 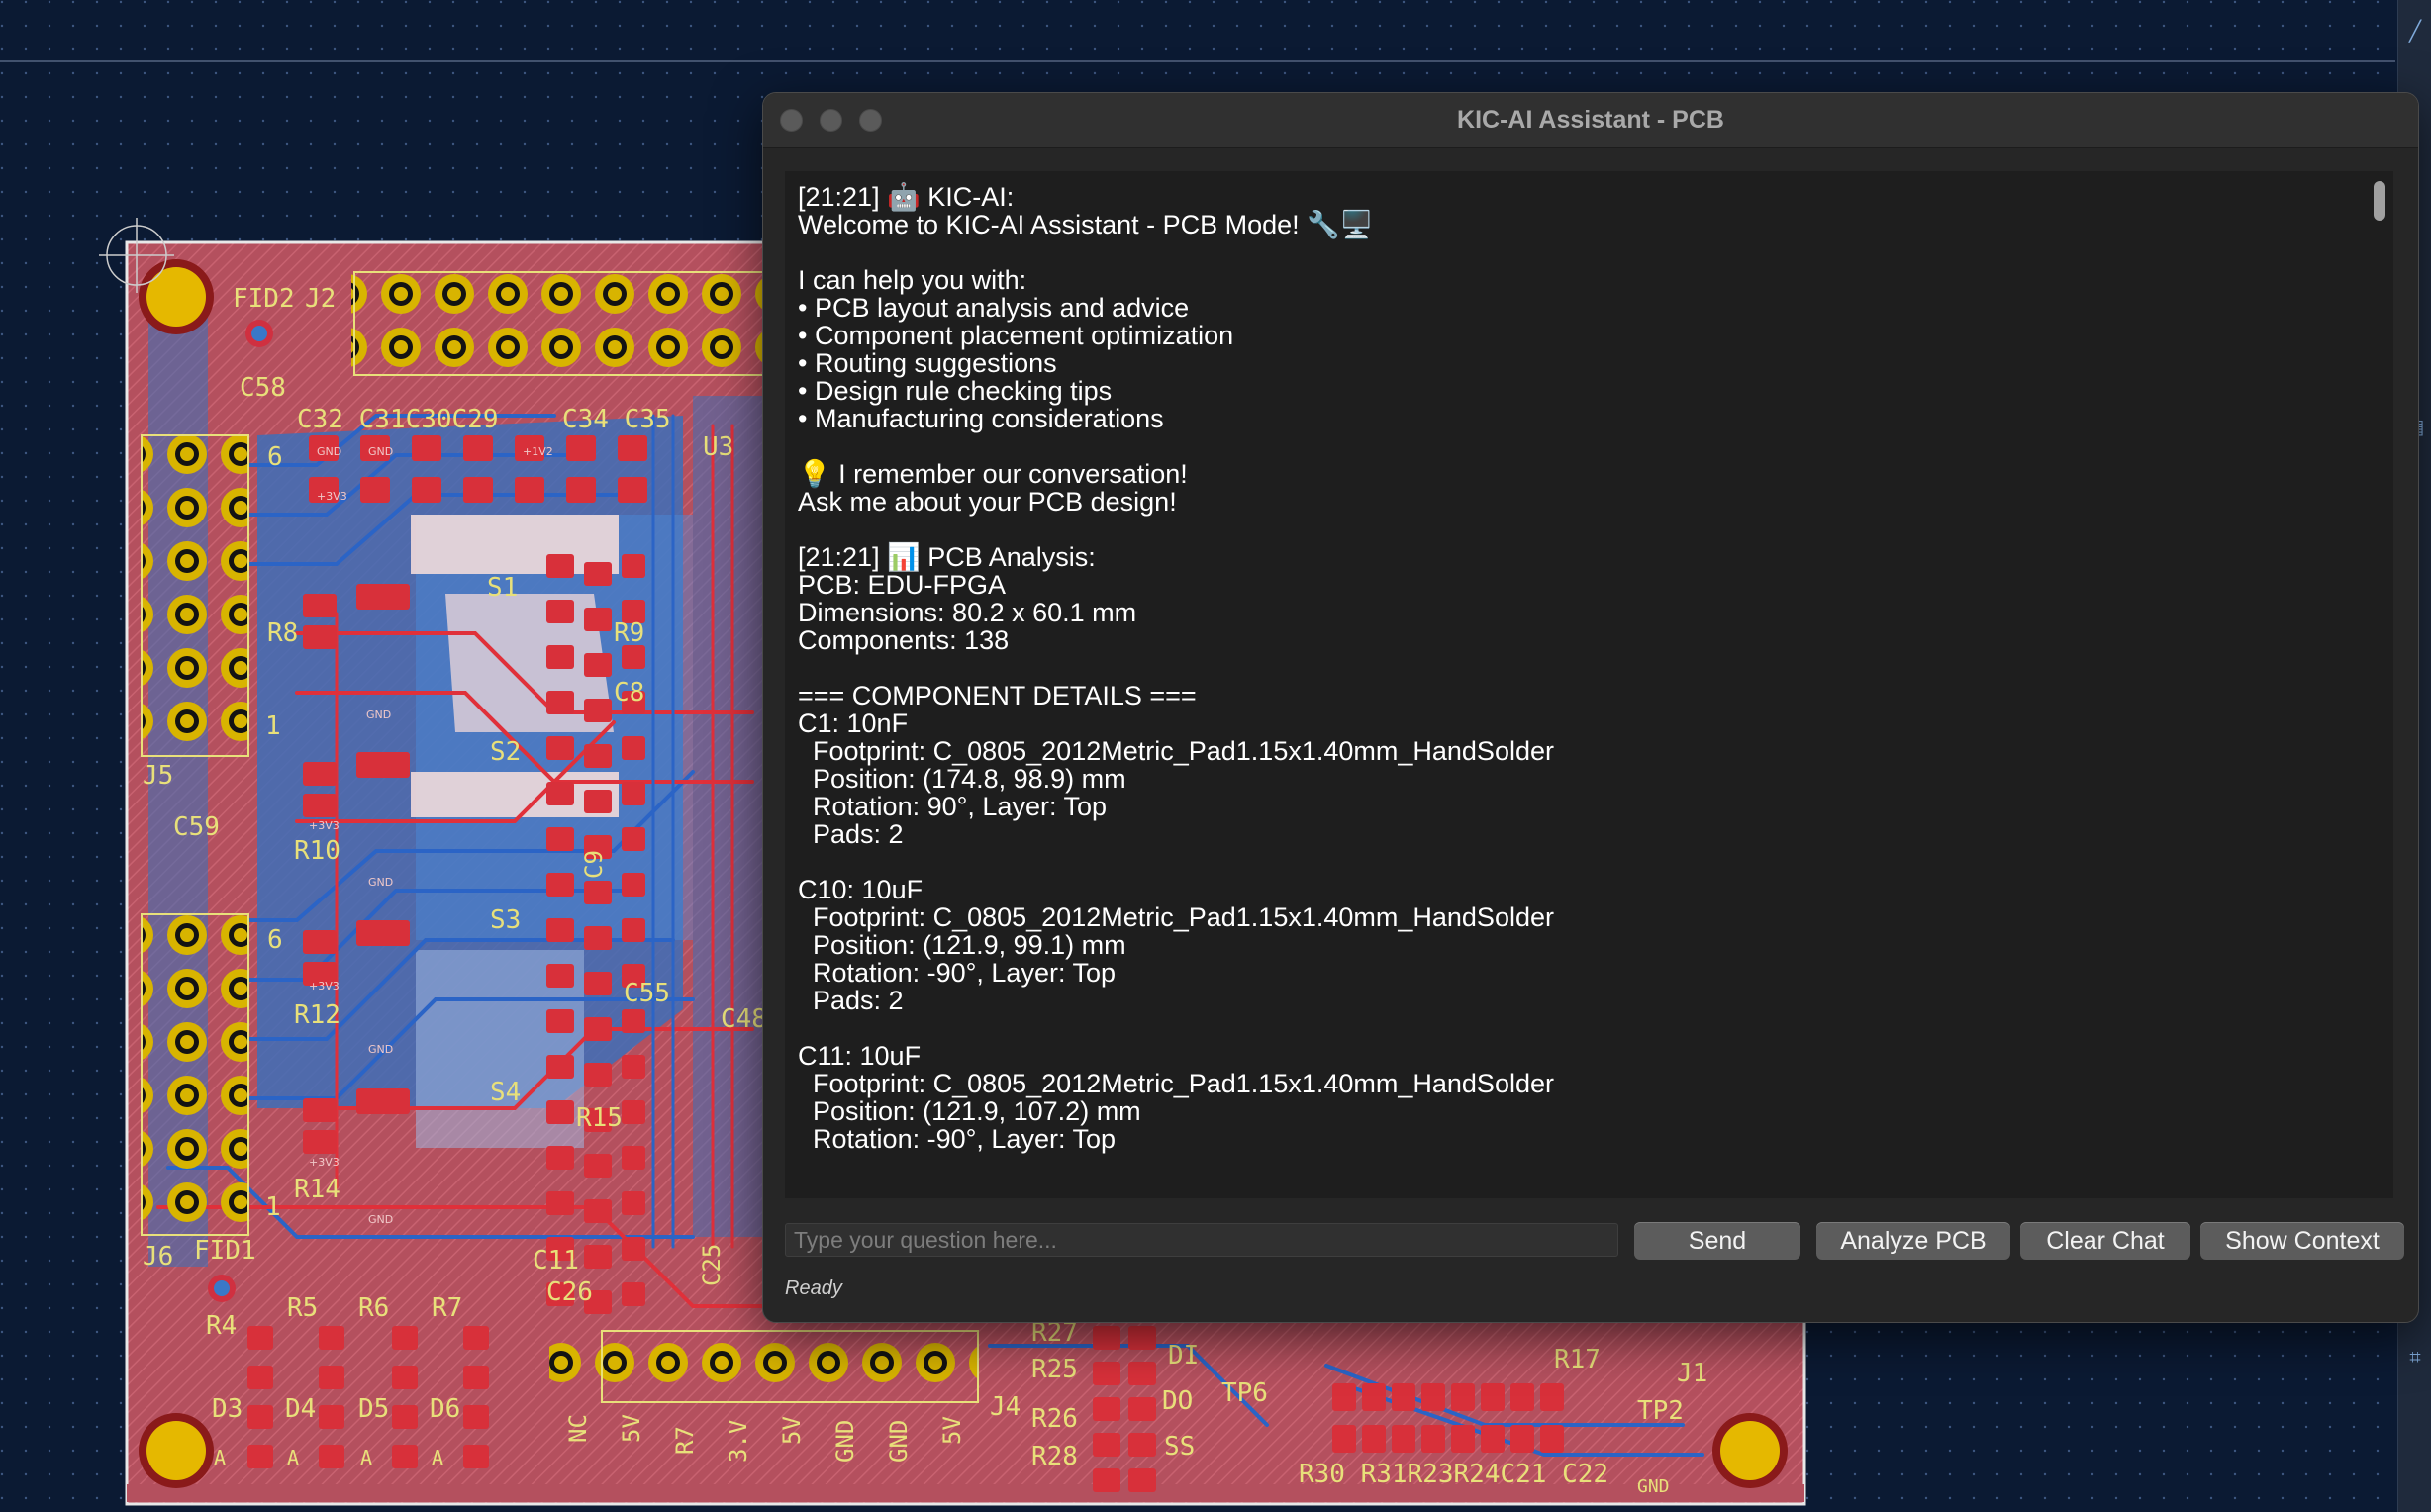 I want to click on send-button: Send, so click(x=1717, y=1241).